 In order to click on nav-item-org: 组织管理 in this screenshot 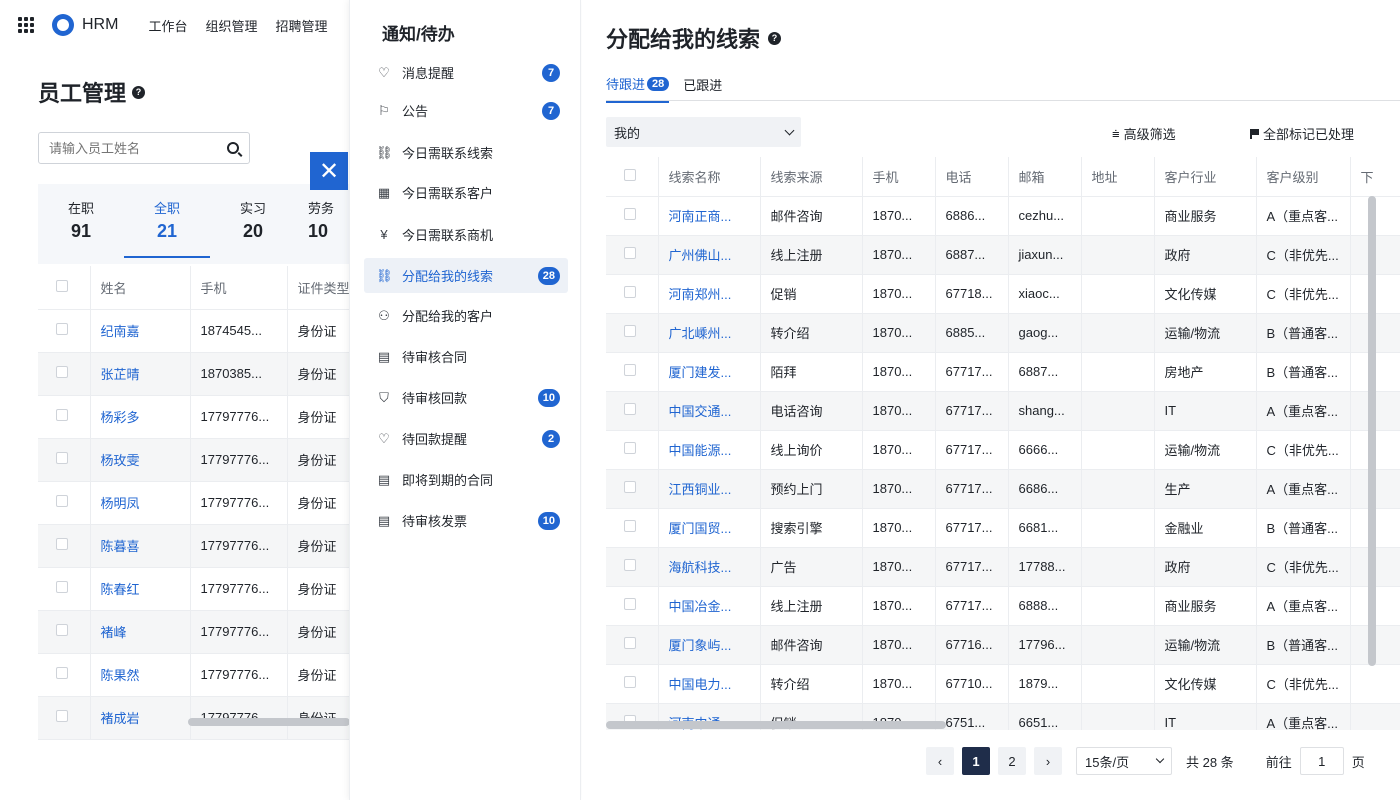, I will do `click(231, 25)`.